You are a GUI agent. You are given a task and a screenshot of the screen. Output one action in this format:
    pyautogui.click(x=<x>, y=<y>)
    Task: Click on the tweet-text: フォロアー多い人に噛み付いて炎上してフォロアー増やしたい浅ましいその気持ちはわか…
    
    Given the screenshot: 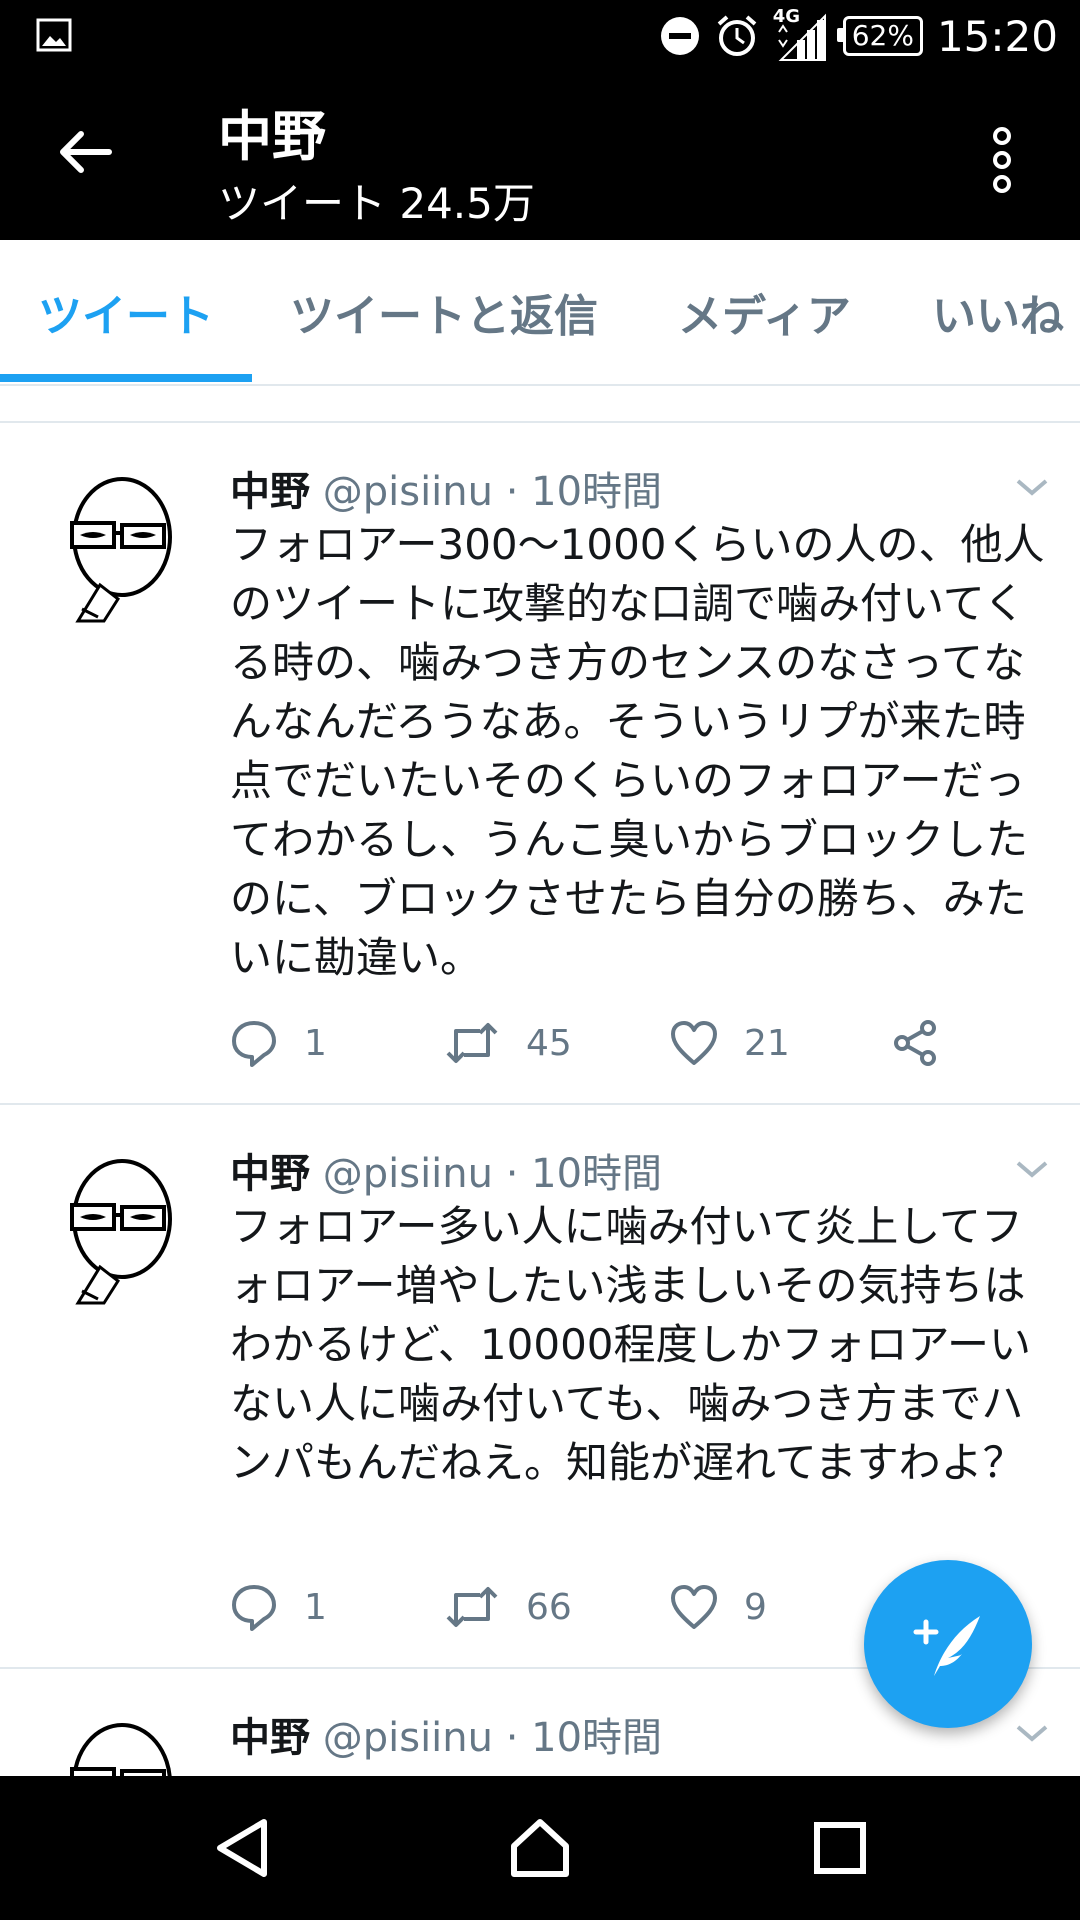 What is the action you would take?
    pyautogui.click(x=630, y=1344)
    